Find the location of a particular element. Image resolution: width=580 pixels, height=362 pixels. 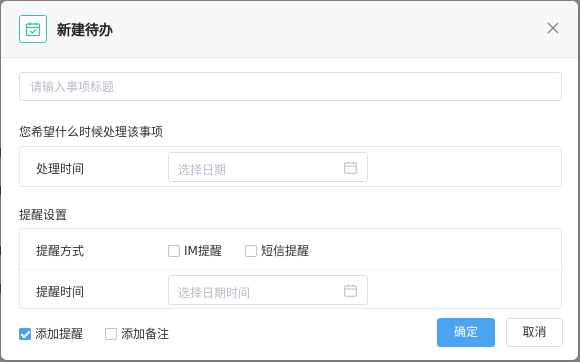

confirm-button: 确定 is located at coordinates (466, 332).